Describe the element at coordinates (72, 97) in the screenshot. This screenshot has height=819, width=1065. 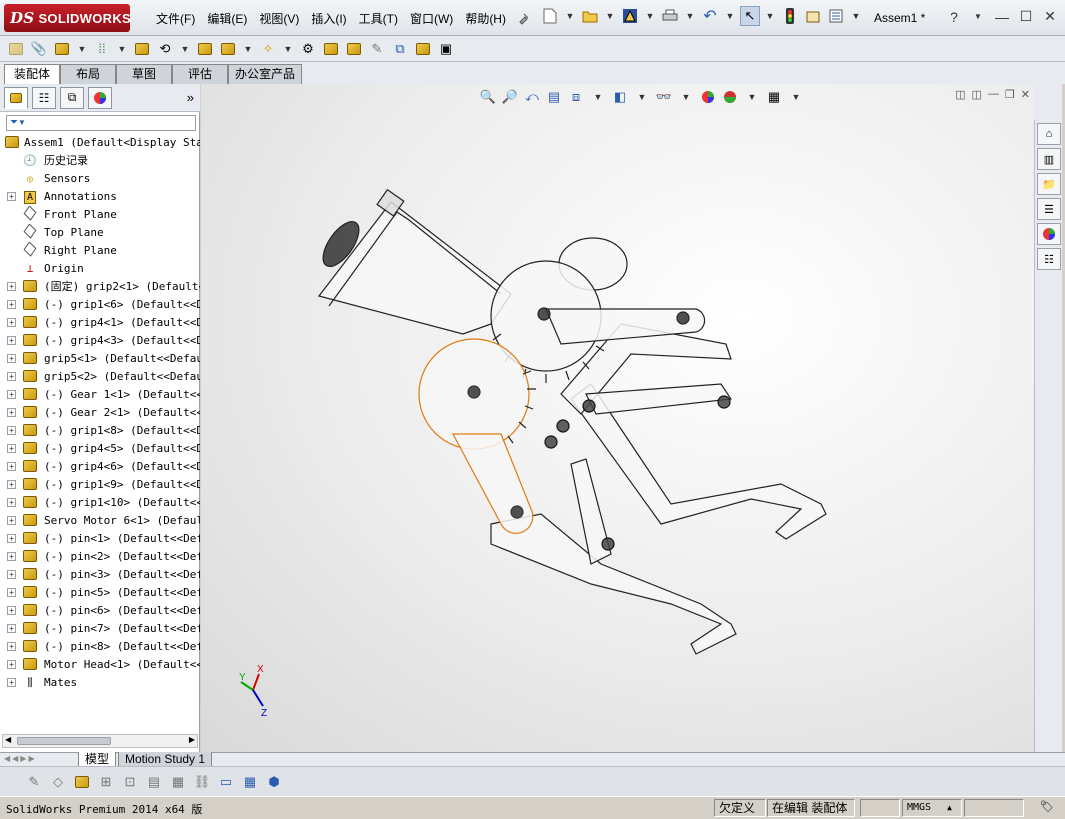
I see `configuration-manager-tab: ⧉` at that location.